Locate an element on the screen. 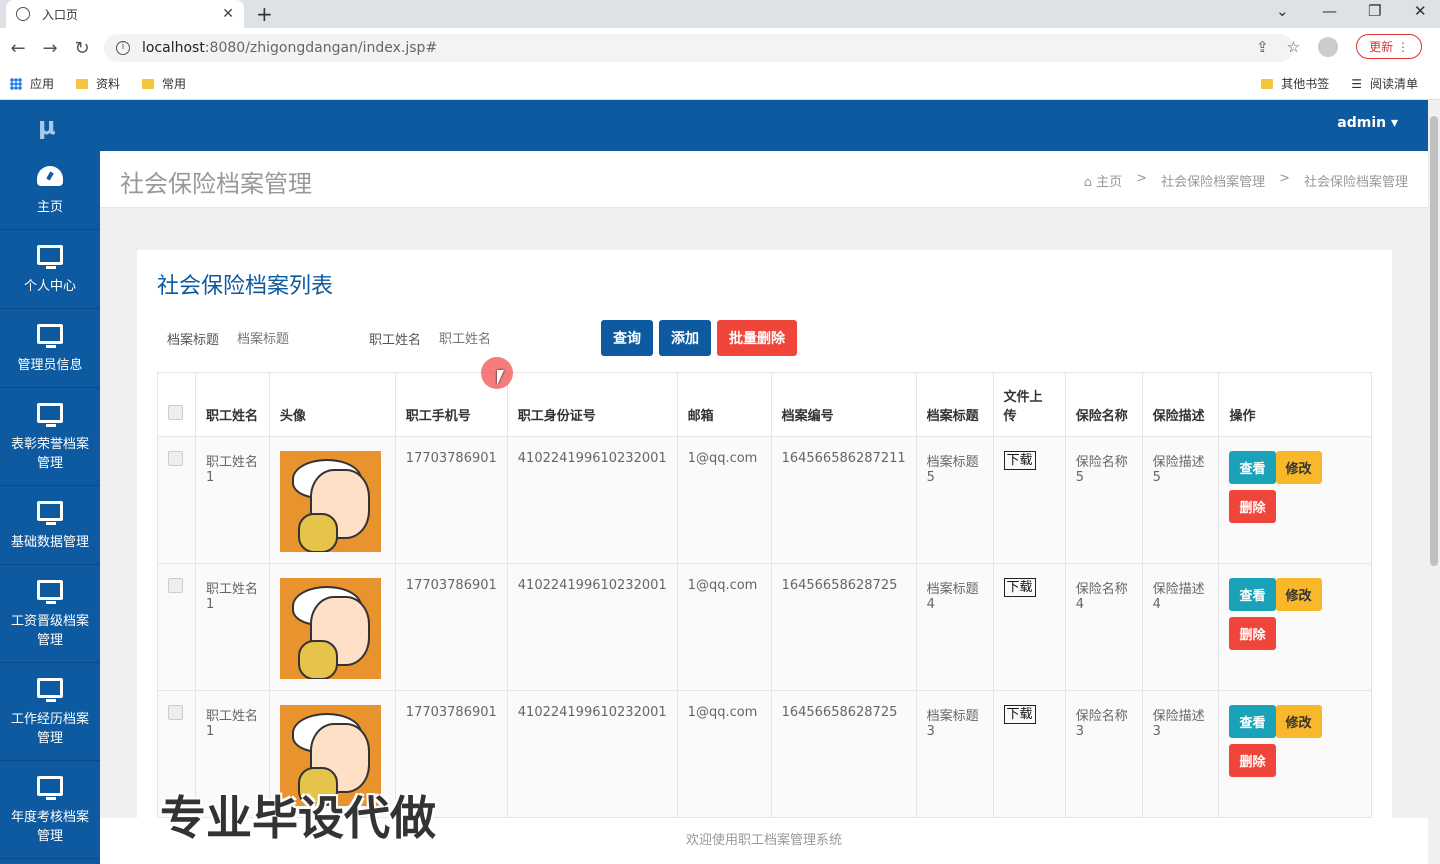  column-header: 邮箱 is located at coordinates (724, 404).